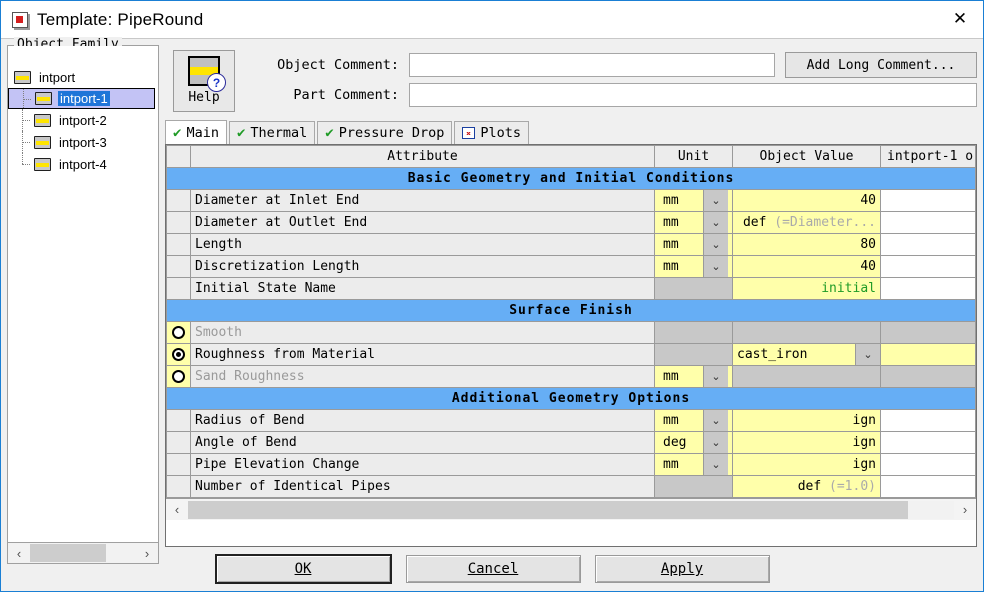 This screenshot has width=984, height=592. What do you see at coordinates (83, 77) in the screenshot?
I see `tree-item-intport: intport` at bounding box center [83, 77].